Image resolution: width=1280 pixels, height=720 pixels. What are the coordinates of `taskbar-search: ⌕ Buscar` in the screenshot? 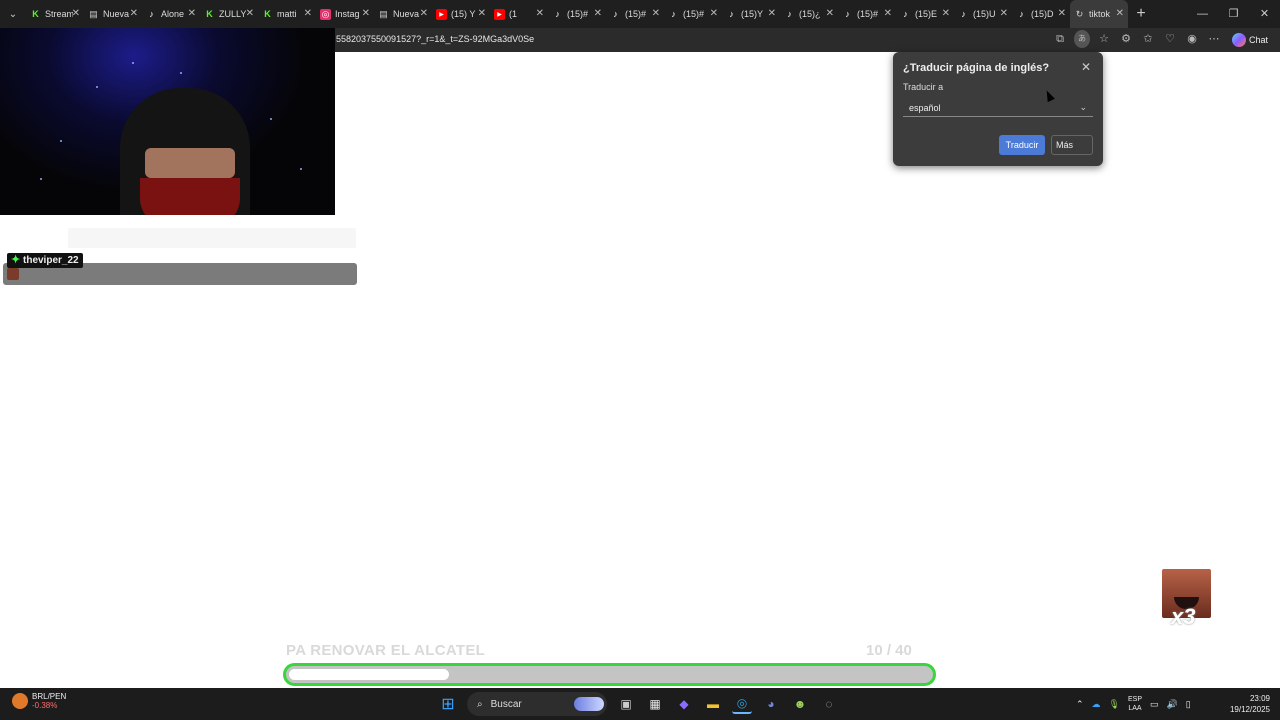 It's located at (537, 704).